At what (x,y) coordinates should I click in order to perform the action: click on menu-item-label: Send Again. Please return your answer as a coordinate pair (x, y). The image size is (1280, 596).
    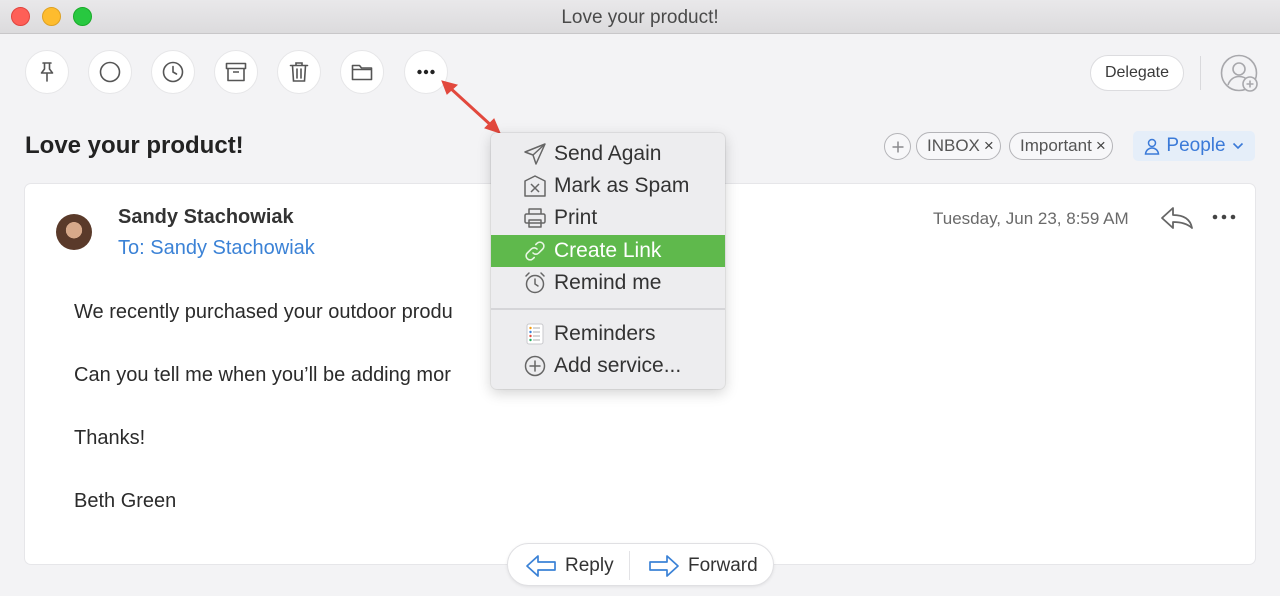
    Looking at the image, I should click on (608, 153).